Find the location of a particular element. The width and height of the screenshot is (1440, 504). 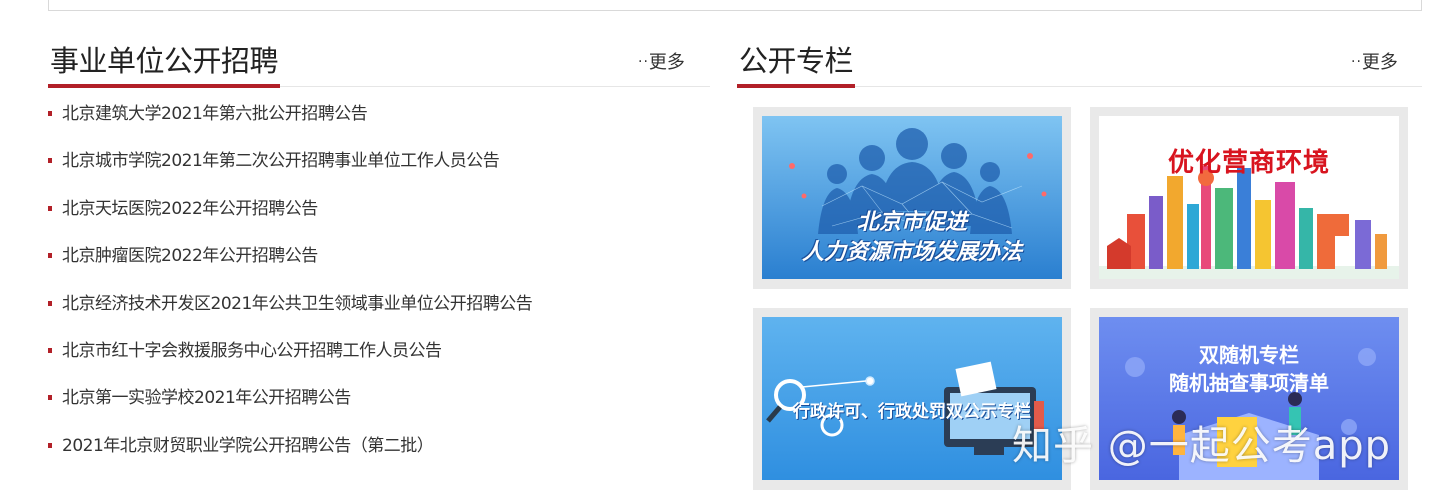

news-link: 2021年北京财贸职业学院公开招聘公告（第二批） is located at coordinates (248, 446).